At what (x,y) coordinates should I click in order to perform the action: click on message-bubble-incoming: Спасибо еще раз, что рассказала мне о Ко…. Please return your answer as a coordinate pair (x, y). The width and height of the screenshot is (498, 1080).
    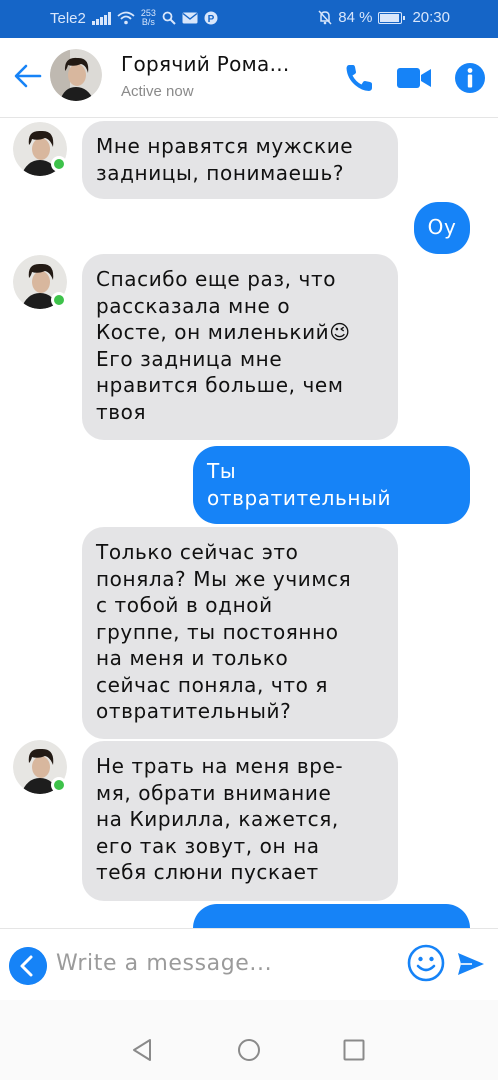
    Looking at the image, I should click on (240, 347).